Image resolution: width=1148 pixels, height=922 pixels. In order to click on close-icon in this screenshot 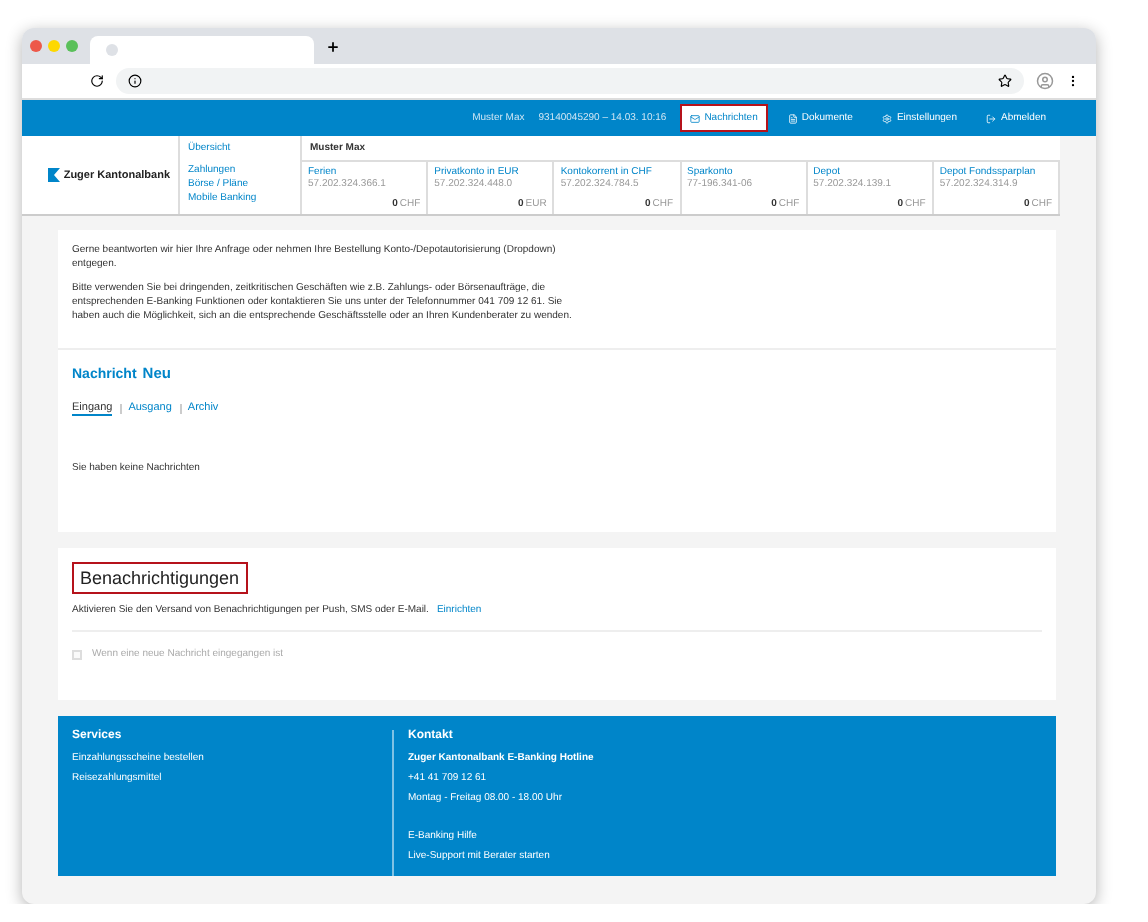, I will do `click(36, 46)`.